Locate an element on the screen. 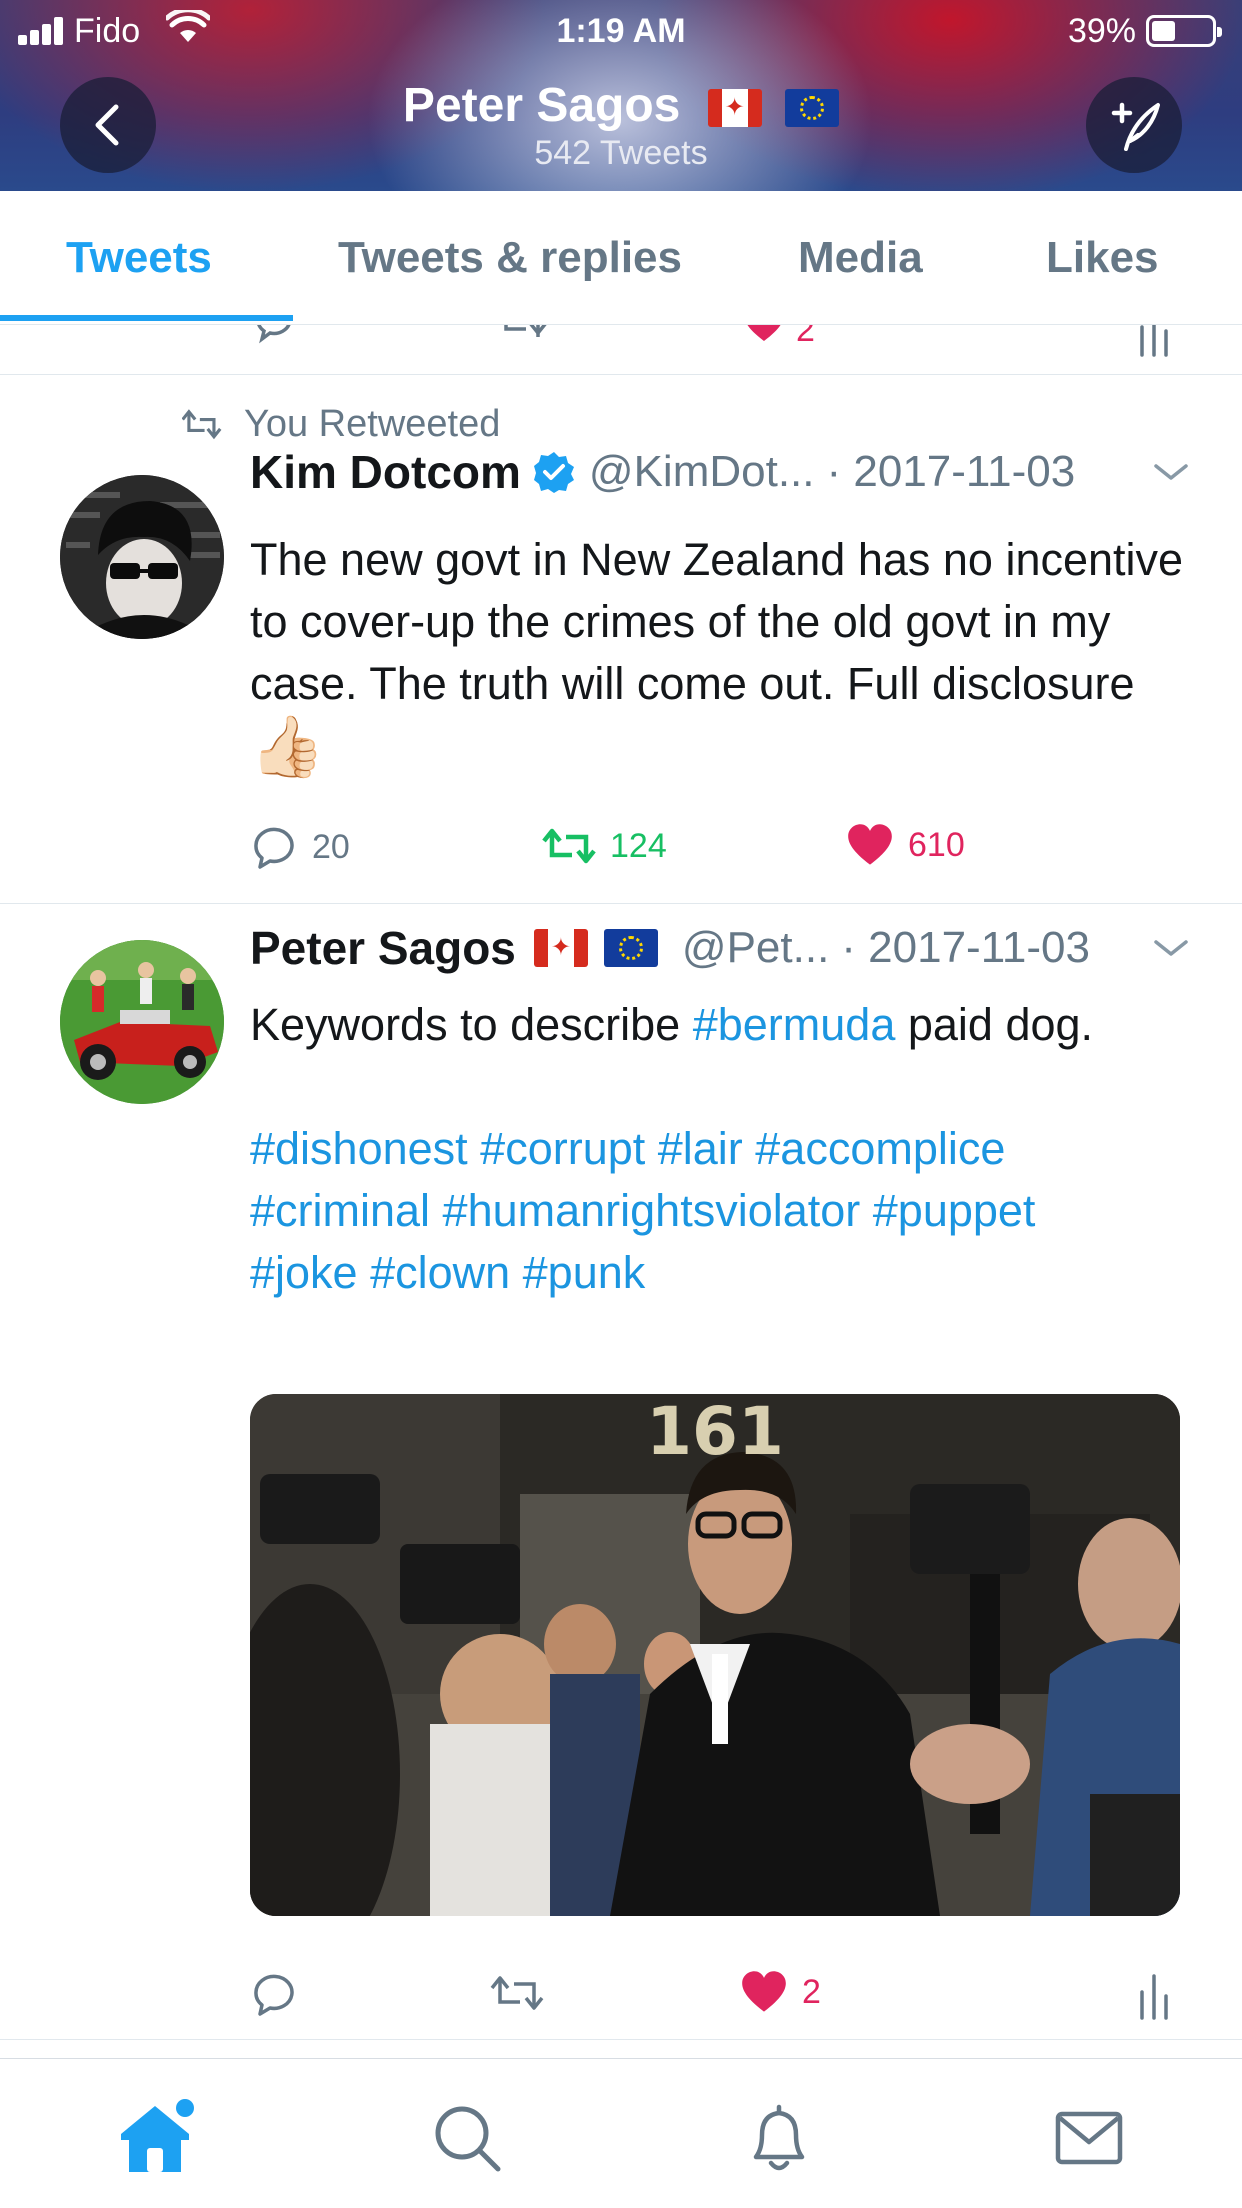 Image resolution: width=1242 pixels, height=2208 pixels. analytics-button is located at coordinates (1154, 1995).